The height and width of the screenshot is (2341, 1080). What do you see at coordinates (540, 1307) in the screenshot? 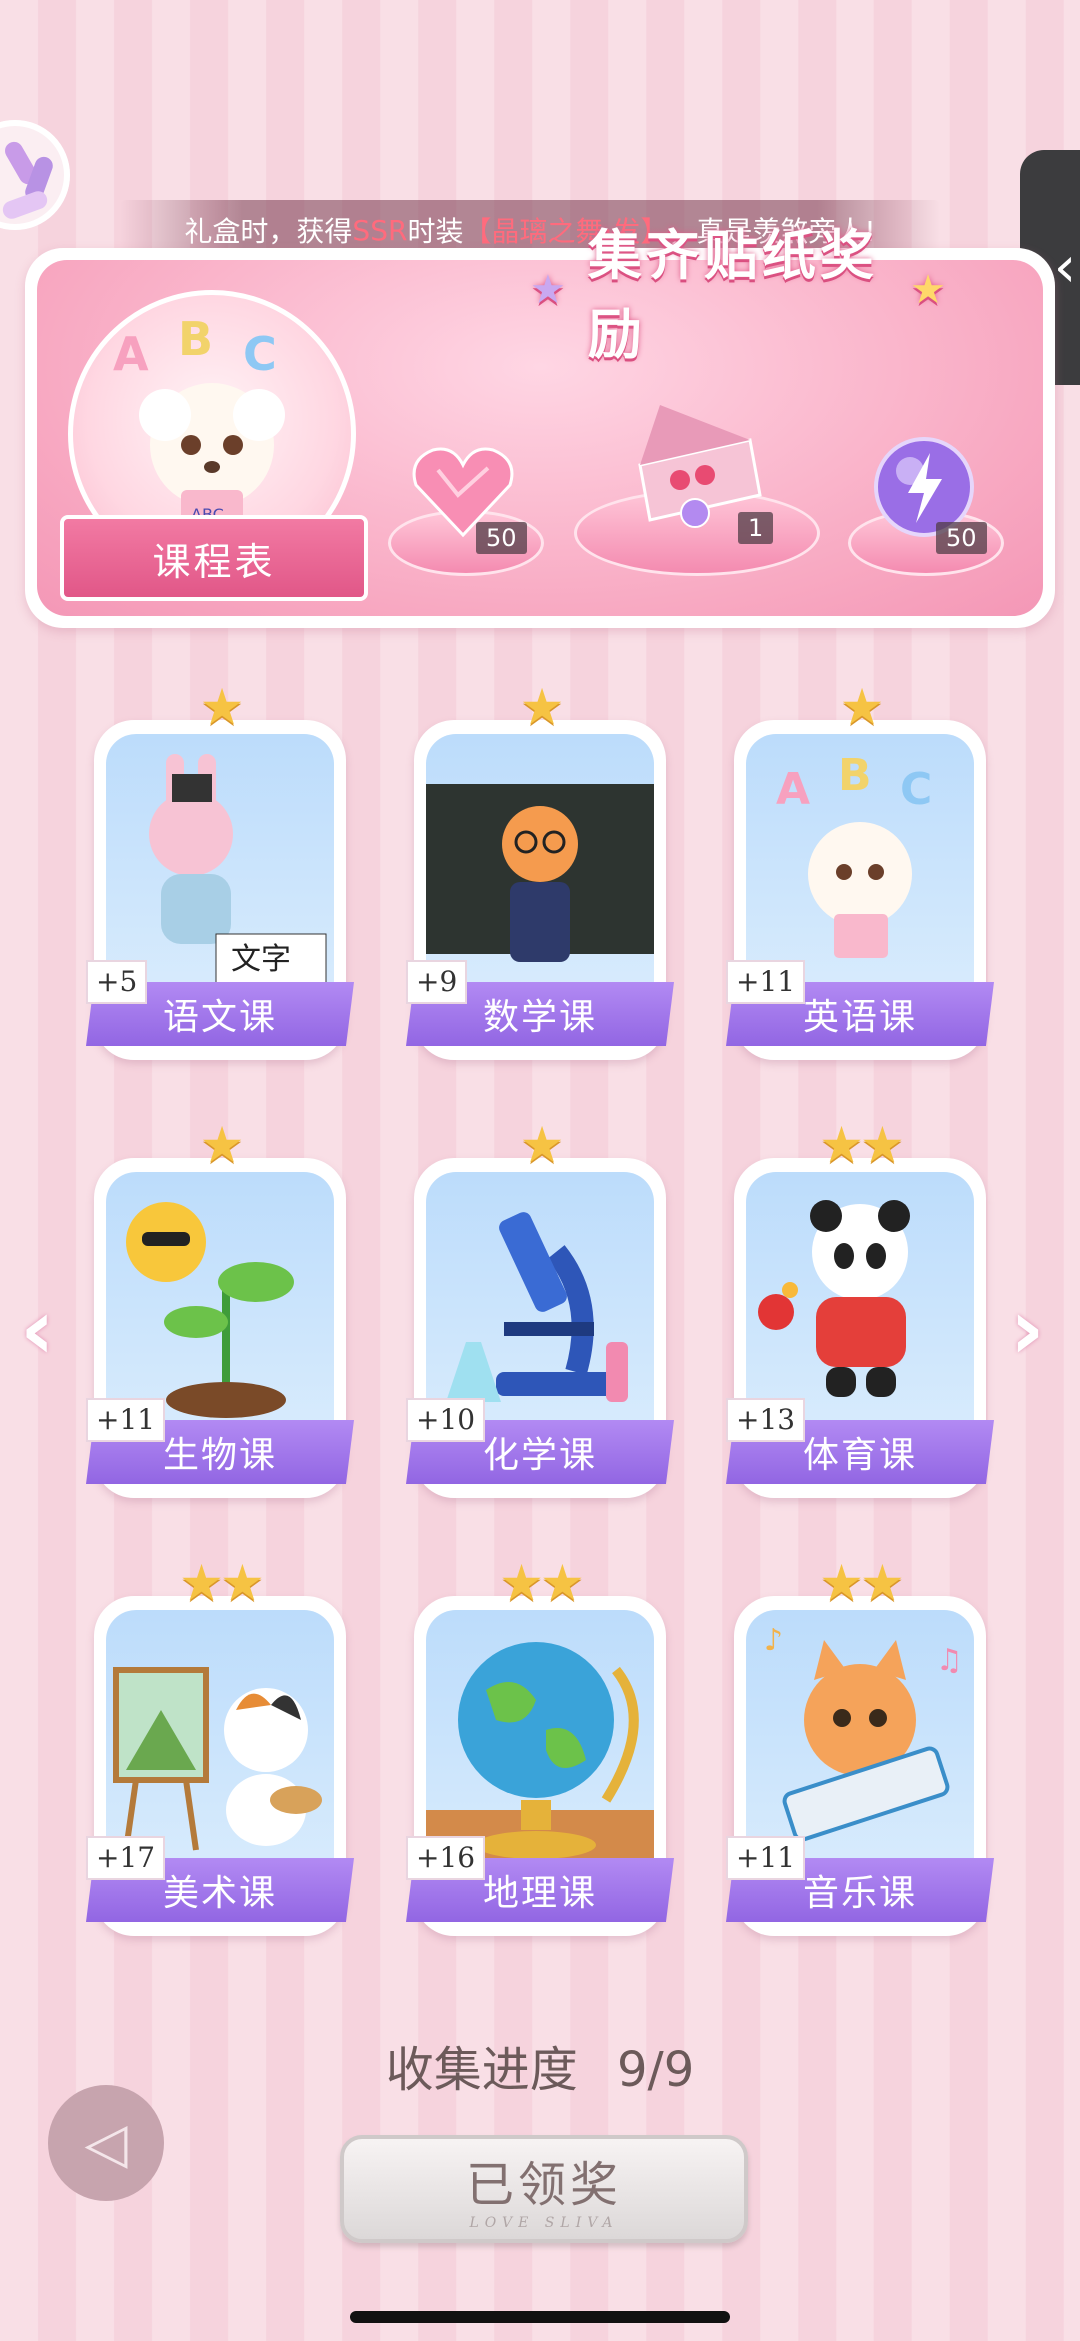
I see `course-card: ★ 化学课 +10` at bounding box center [540, 1307].